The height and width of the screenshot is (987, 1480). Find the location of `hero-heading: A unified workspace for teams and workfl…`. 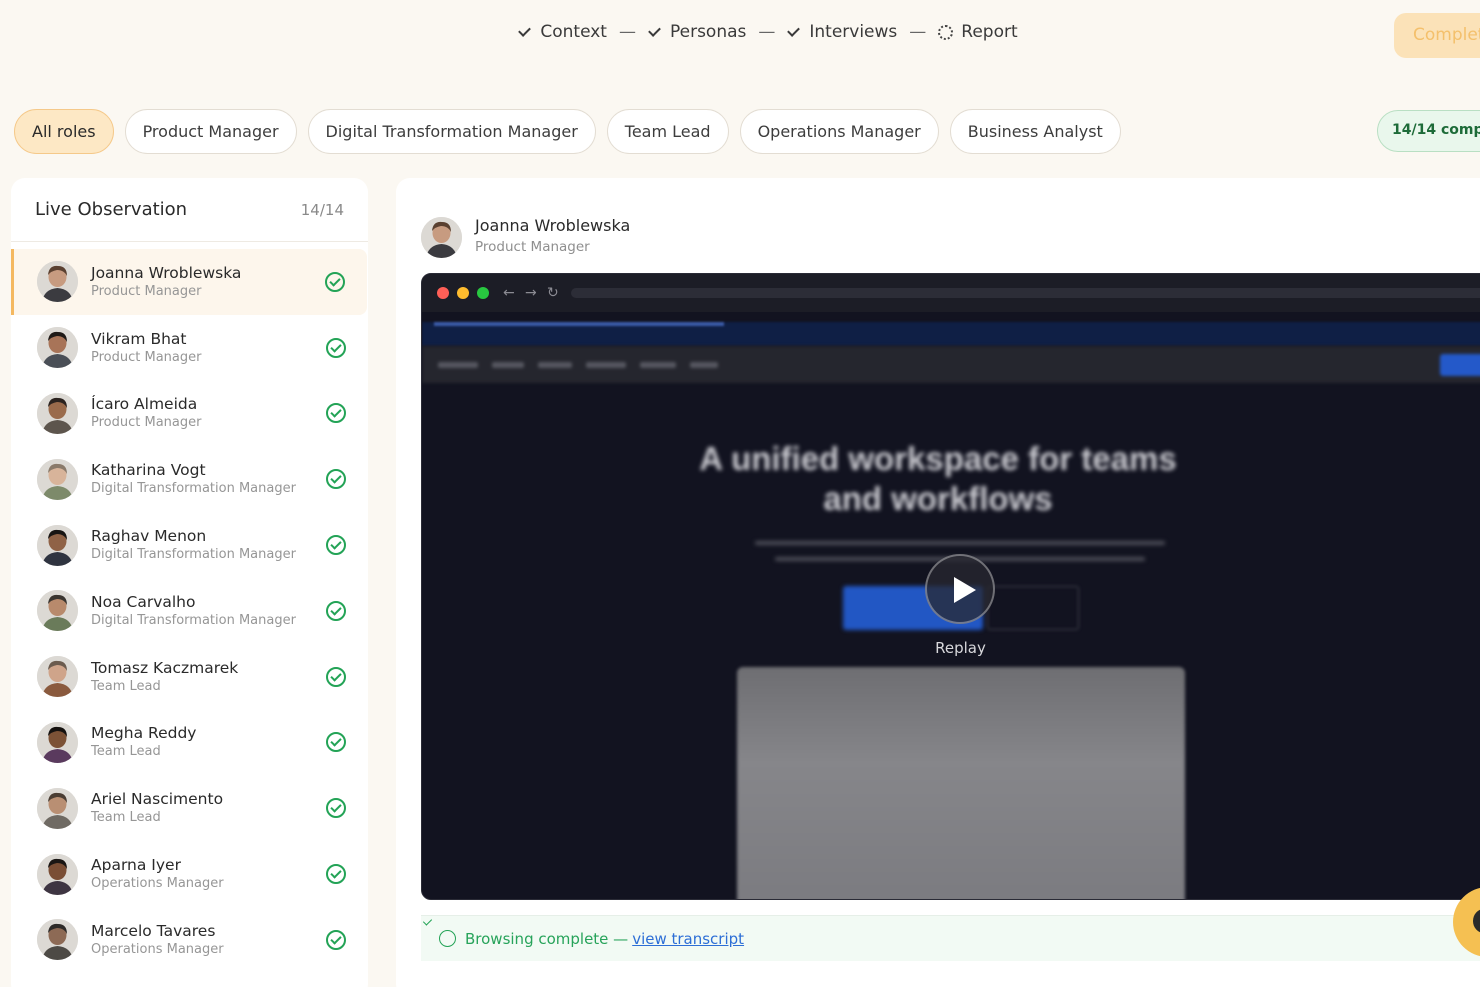

hero-heading: A unified workspace for teams and workfl… is located at coordinates (938, 478).